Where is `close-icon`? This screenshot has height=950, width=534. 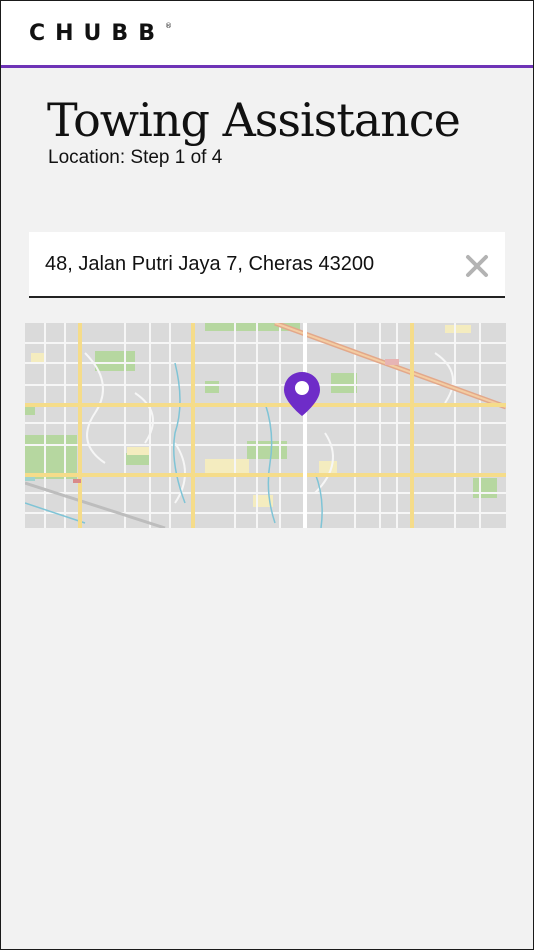
close-icon is located at coordinates (477, 266).